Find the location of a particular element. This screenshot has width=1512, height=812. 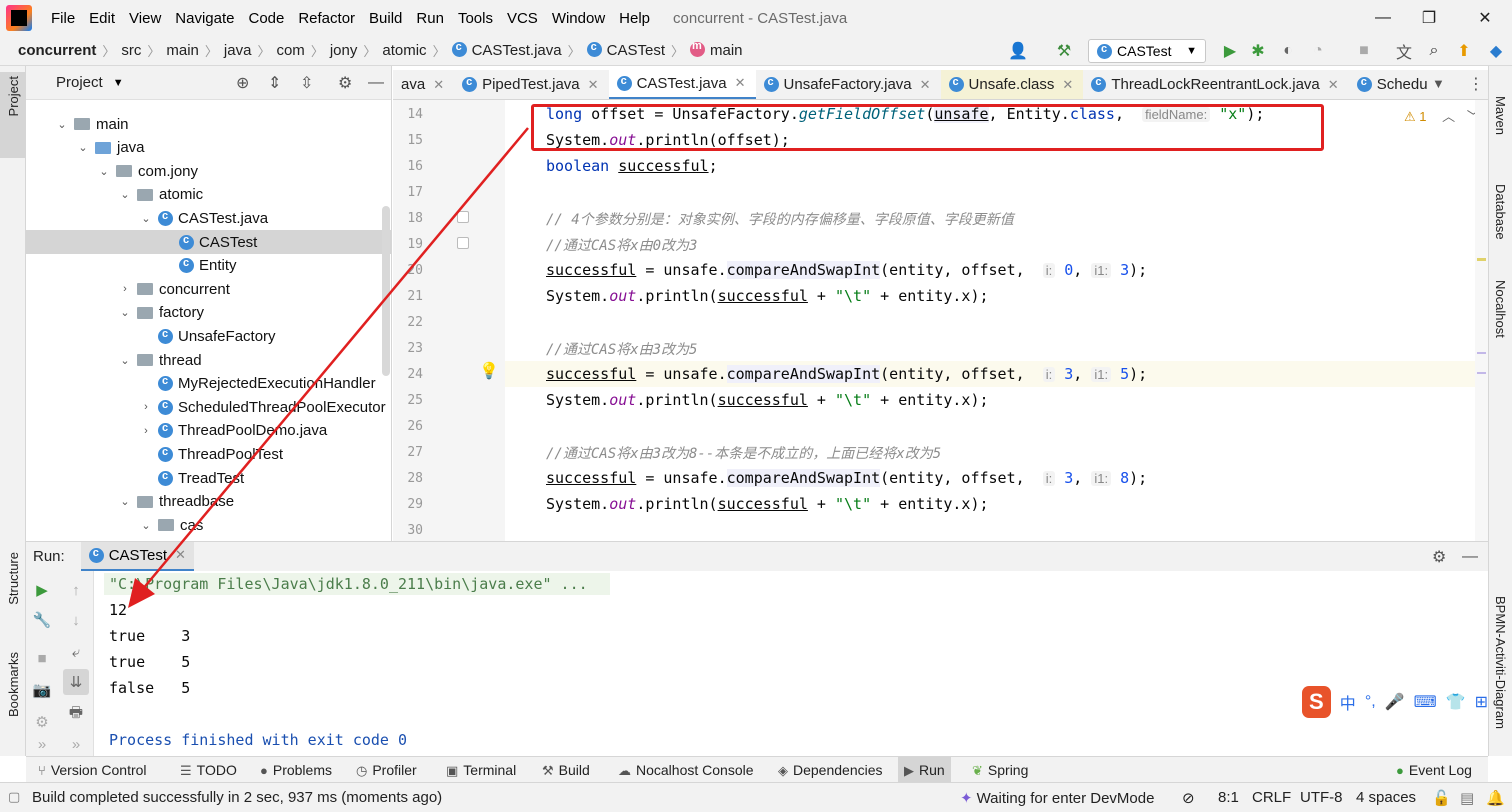

status-toggle-icon: ▢ is located at coordinates (14, 797).